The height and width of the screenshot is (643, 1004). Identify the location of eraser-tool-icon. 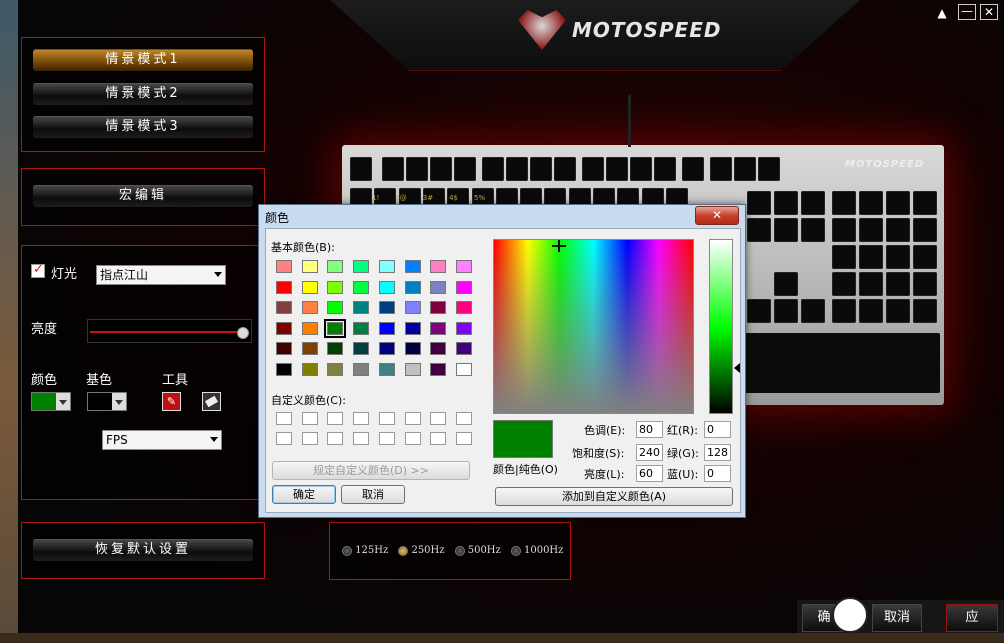
(211, 401).